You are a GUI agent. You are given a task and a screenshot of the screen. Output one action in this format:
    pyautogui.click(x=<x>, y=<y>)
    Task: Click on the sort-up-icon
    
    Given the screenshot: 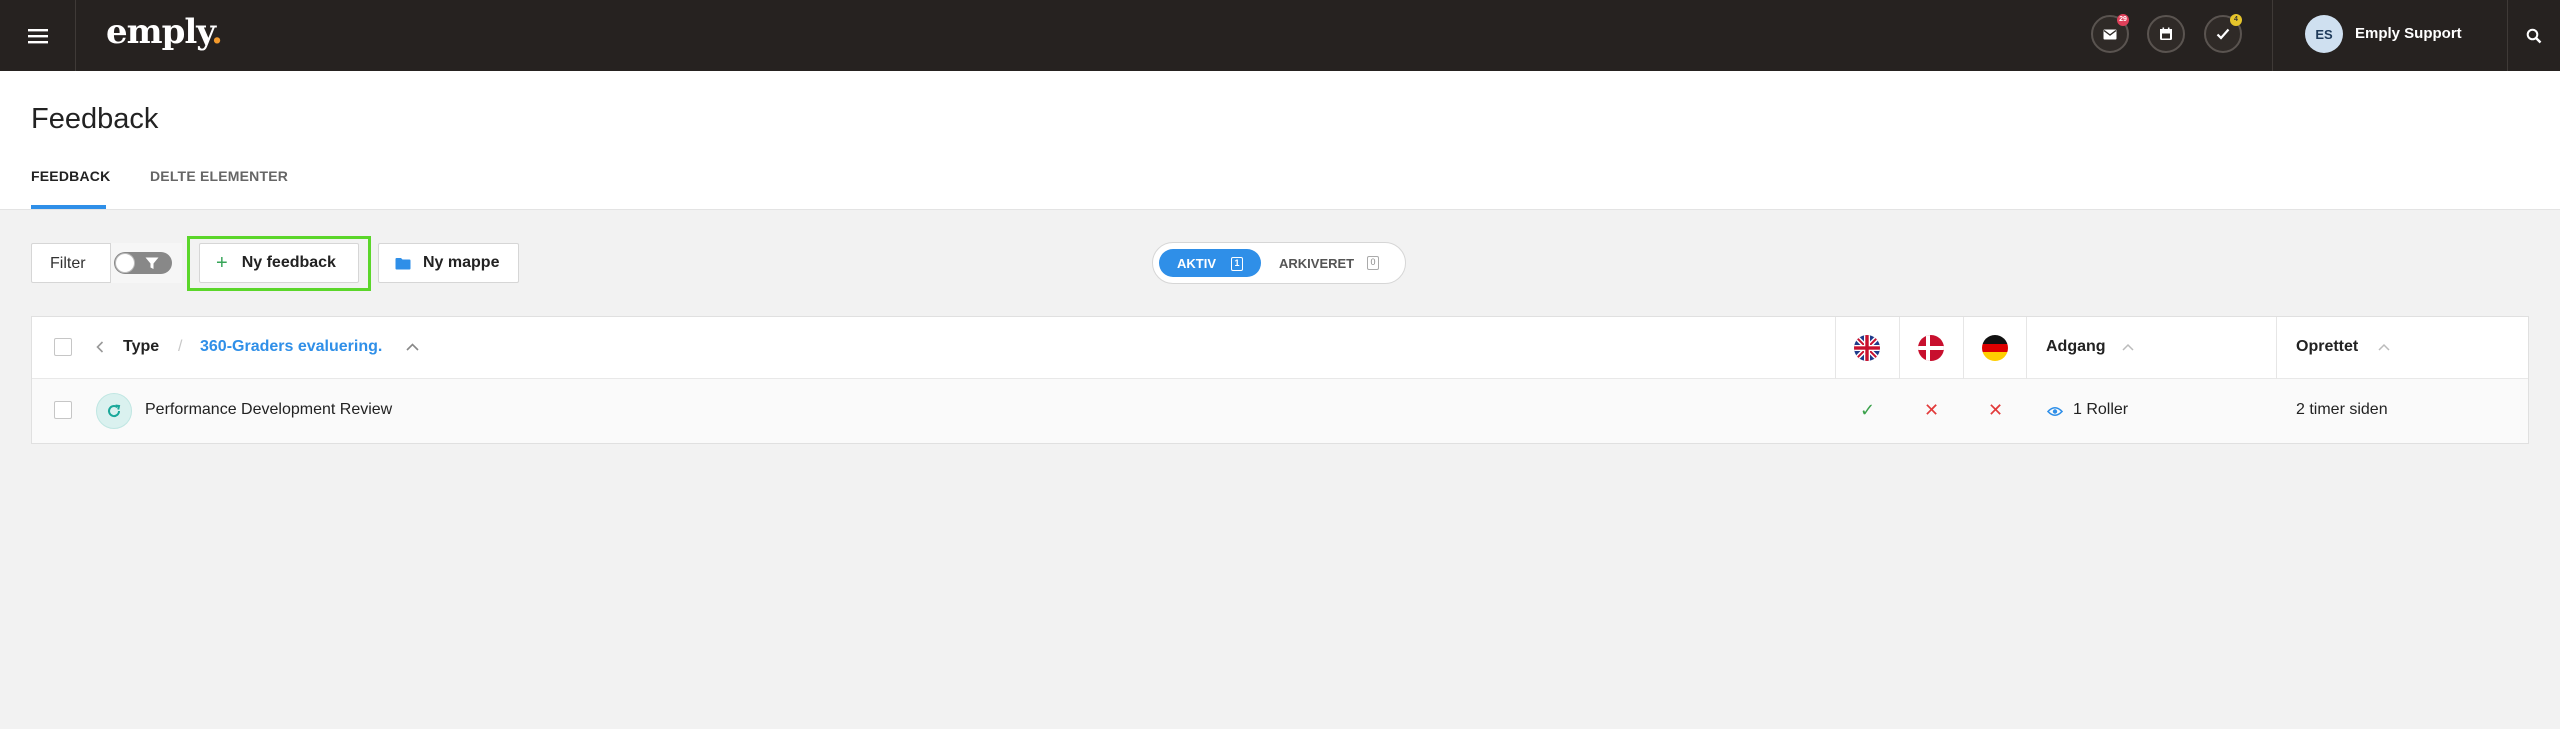 What is the action you would take?
    pyautogui.click(x=412, y=347)
    